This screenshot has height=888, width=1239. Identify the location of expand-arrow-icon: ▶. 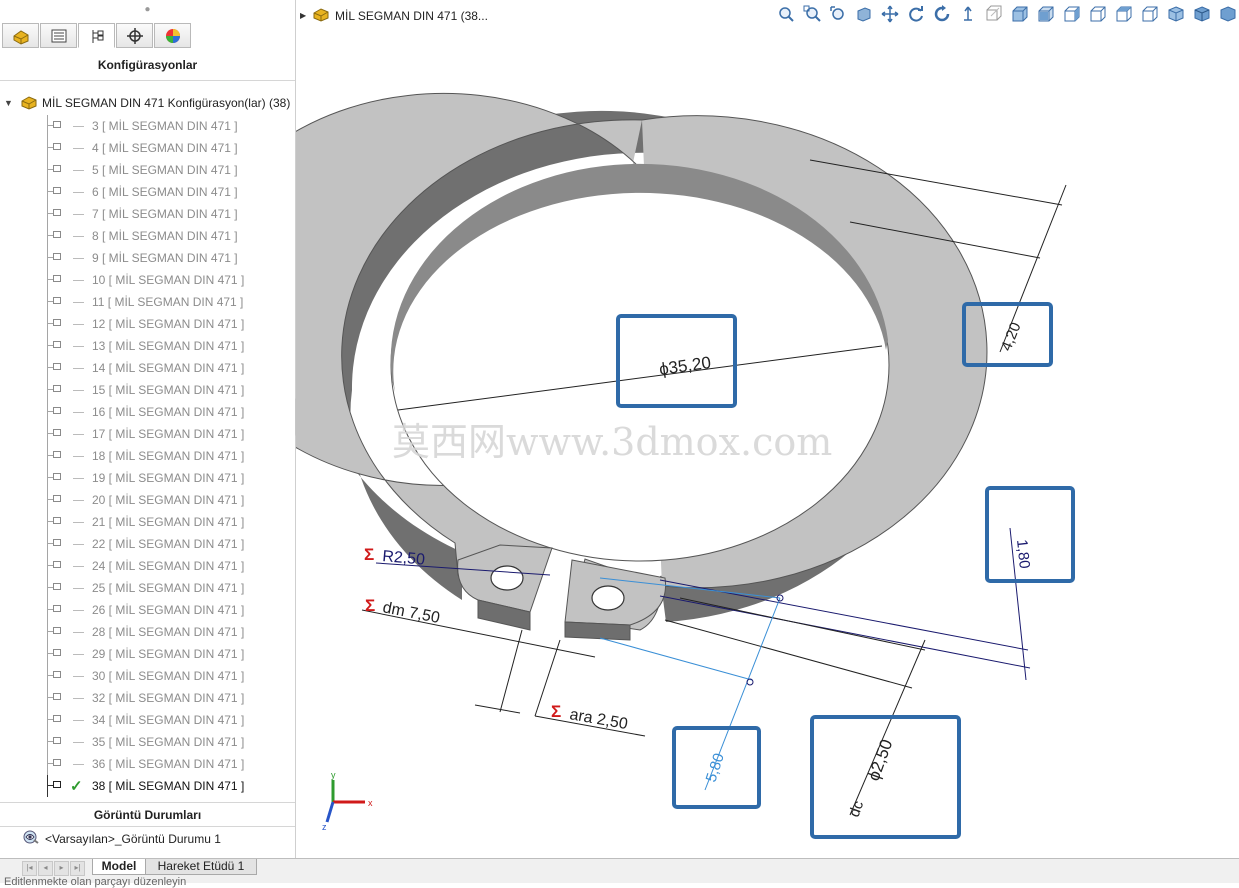
(306, 15).